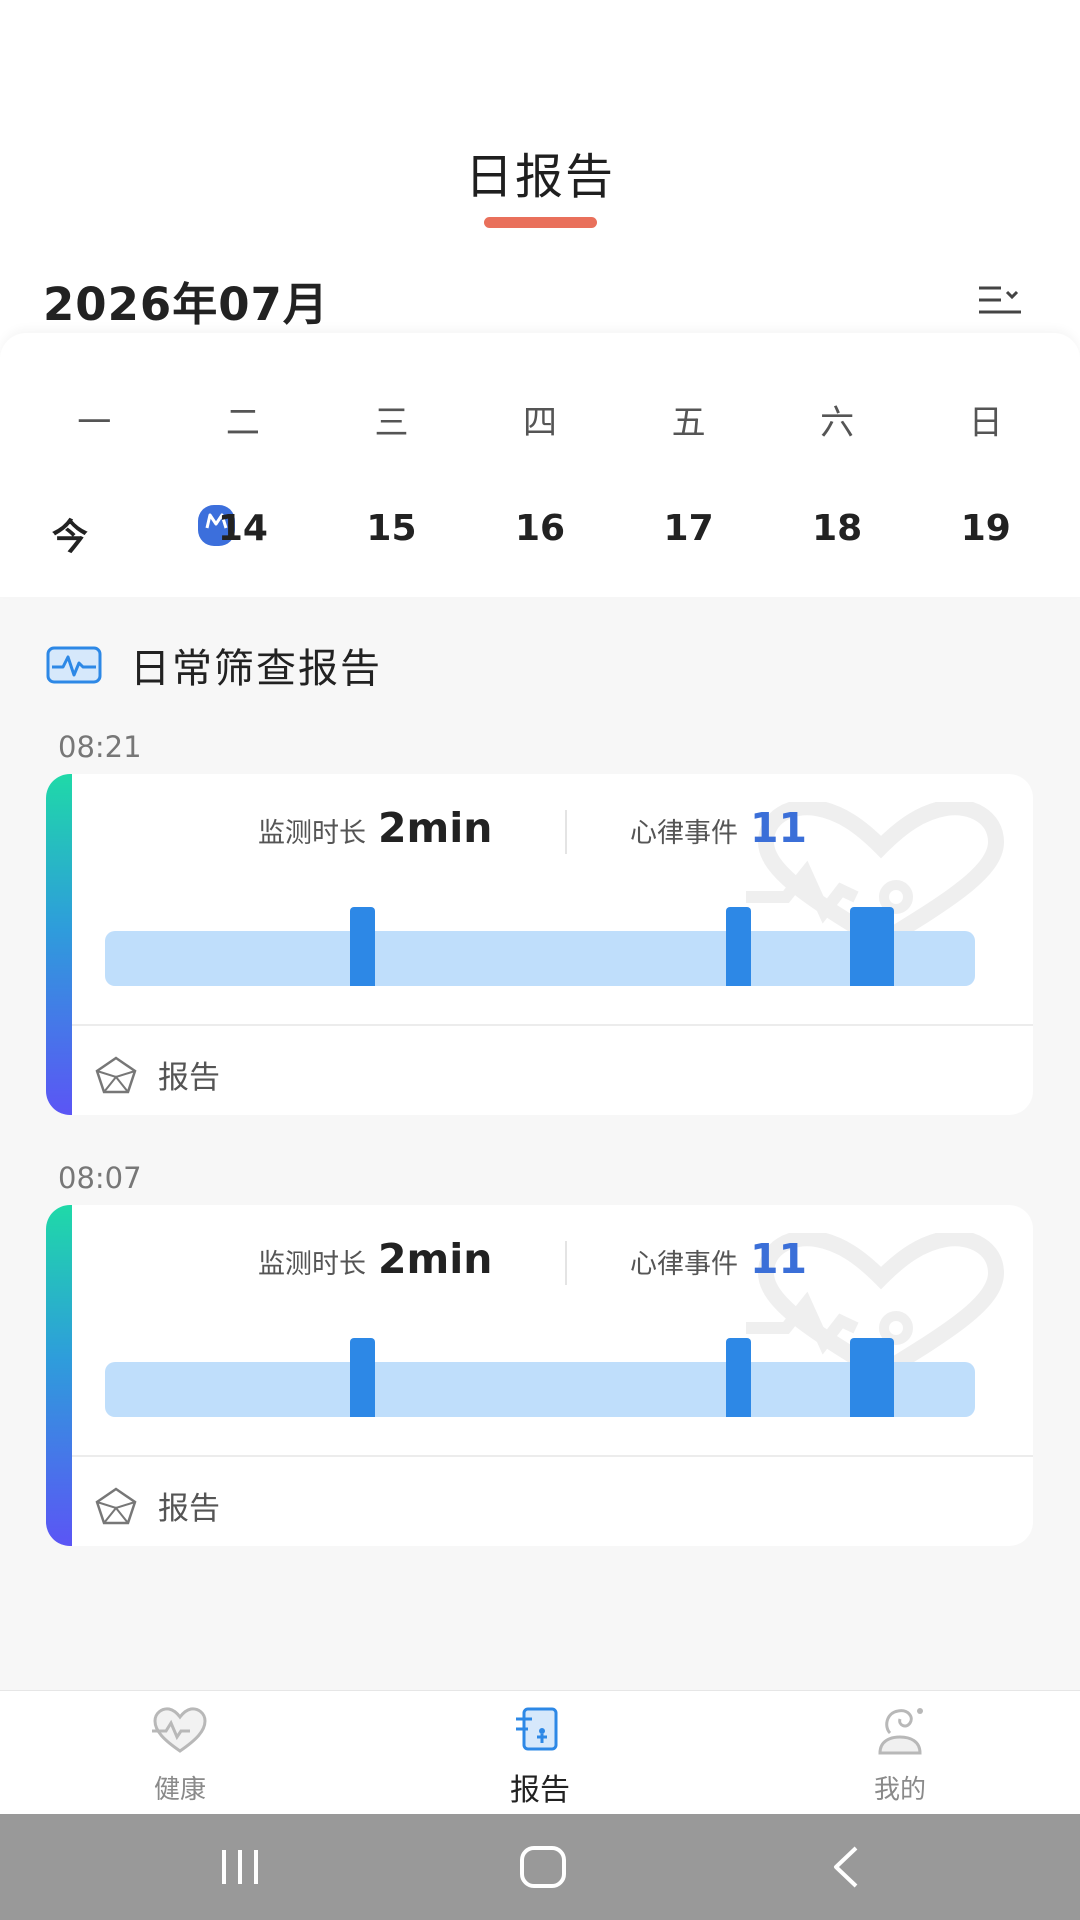  I want to click on weekday-label: 六, so click(837, 423).